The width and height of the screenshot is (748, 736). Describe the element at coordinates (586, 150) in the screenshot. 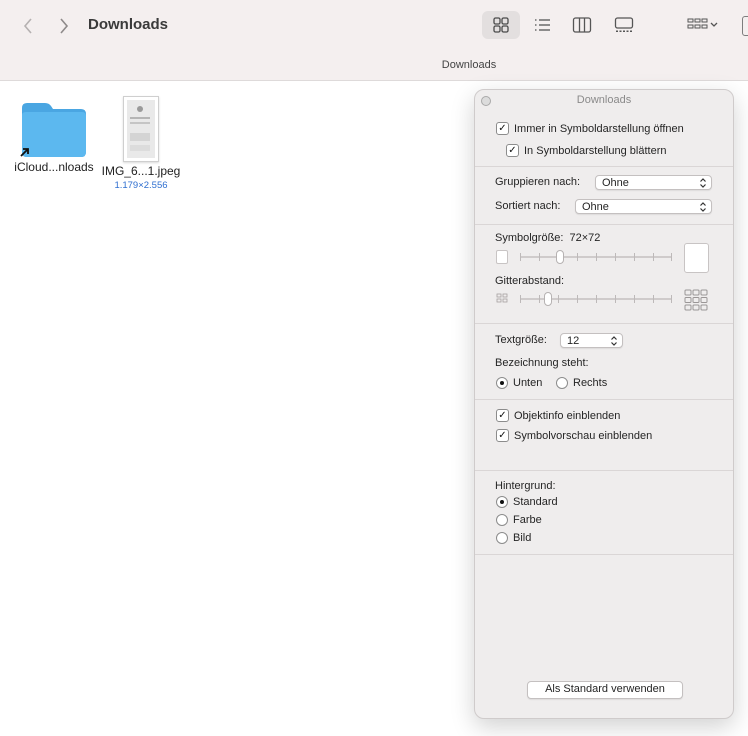

I see `browse-checkbox: ✓ In Symboldarstellung blättern` at that location.